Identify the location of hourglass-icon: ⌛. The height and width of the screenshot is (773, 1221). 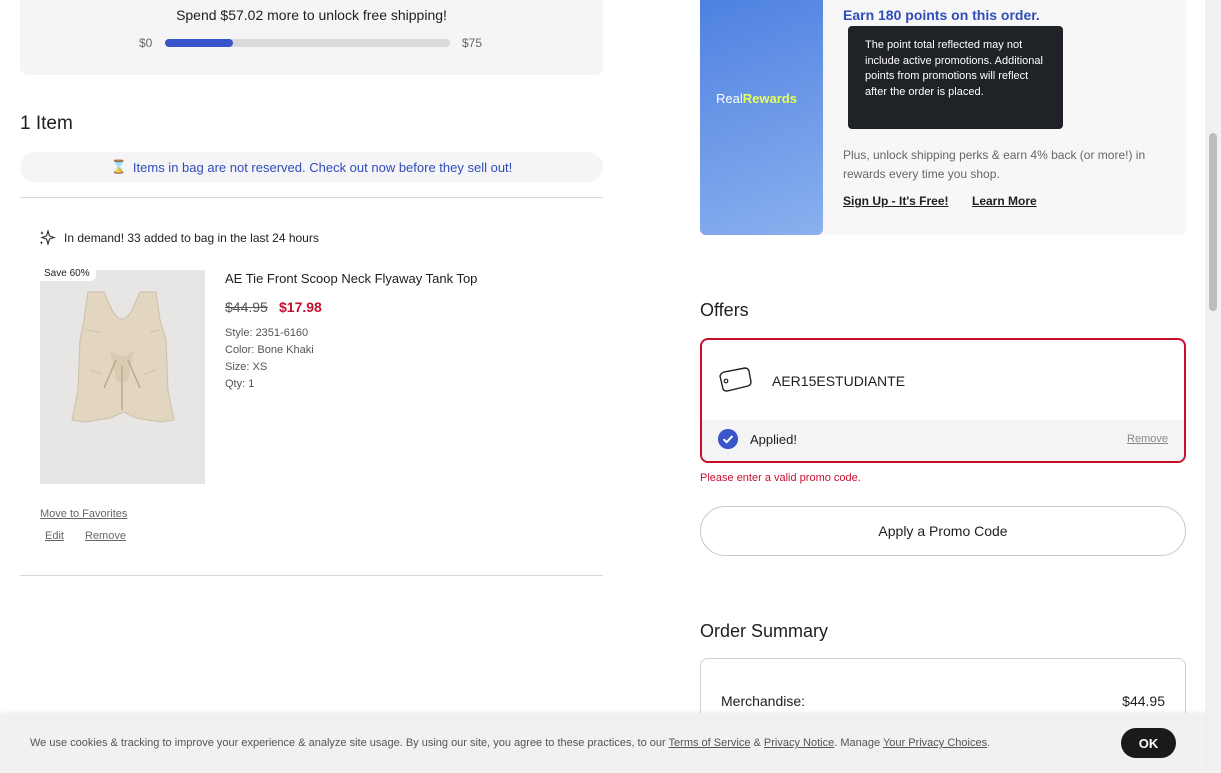
(118, 166).